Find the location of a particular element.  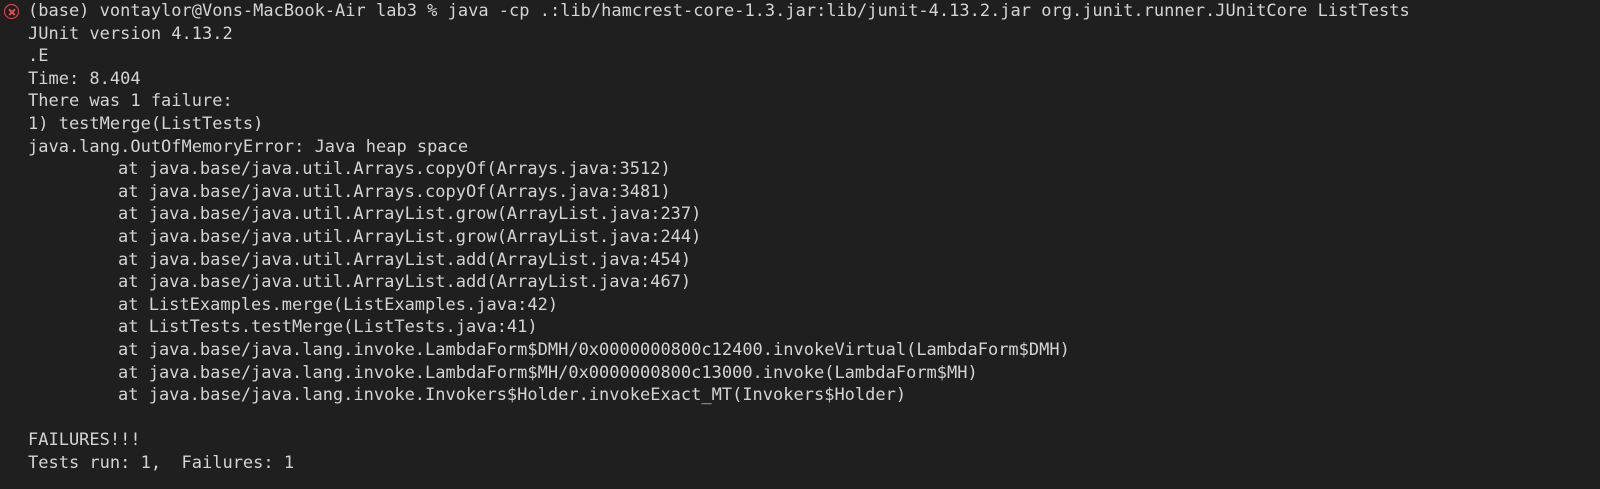

tests-run-summary: Tests run: 1, Failures: 1 is located at coordinates (161, 463).